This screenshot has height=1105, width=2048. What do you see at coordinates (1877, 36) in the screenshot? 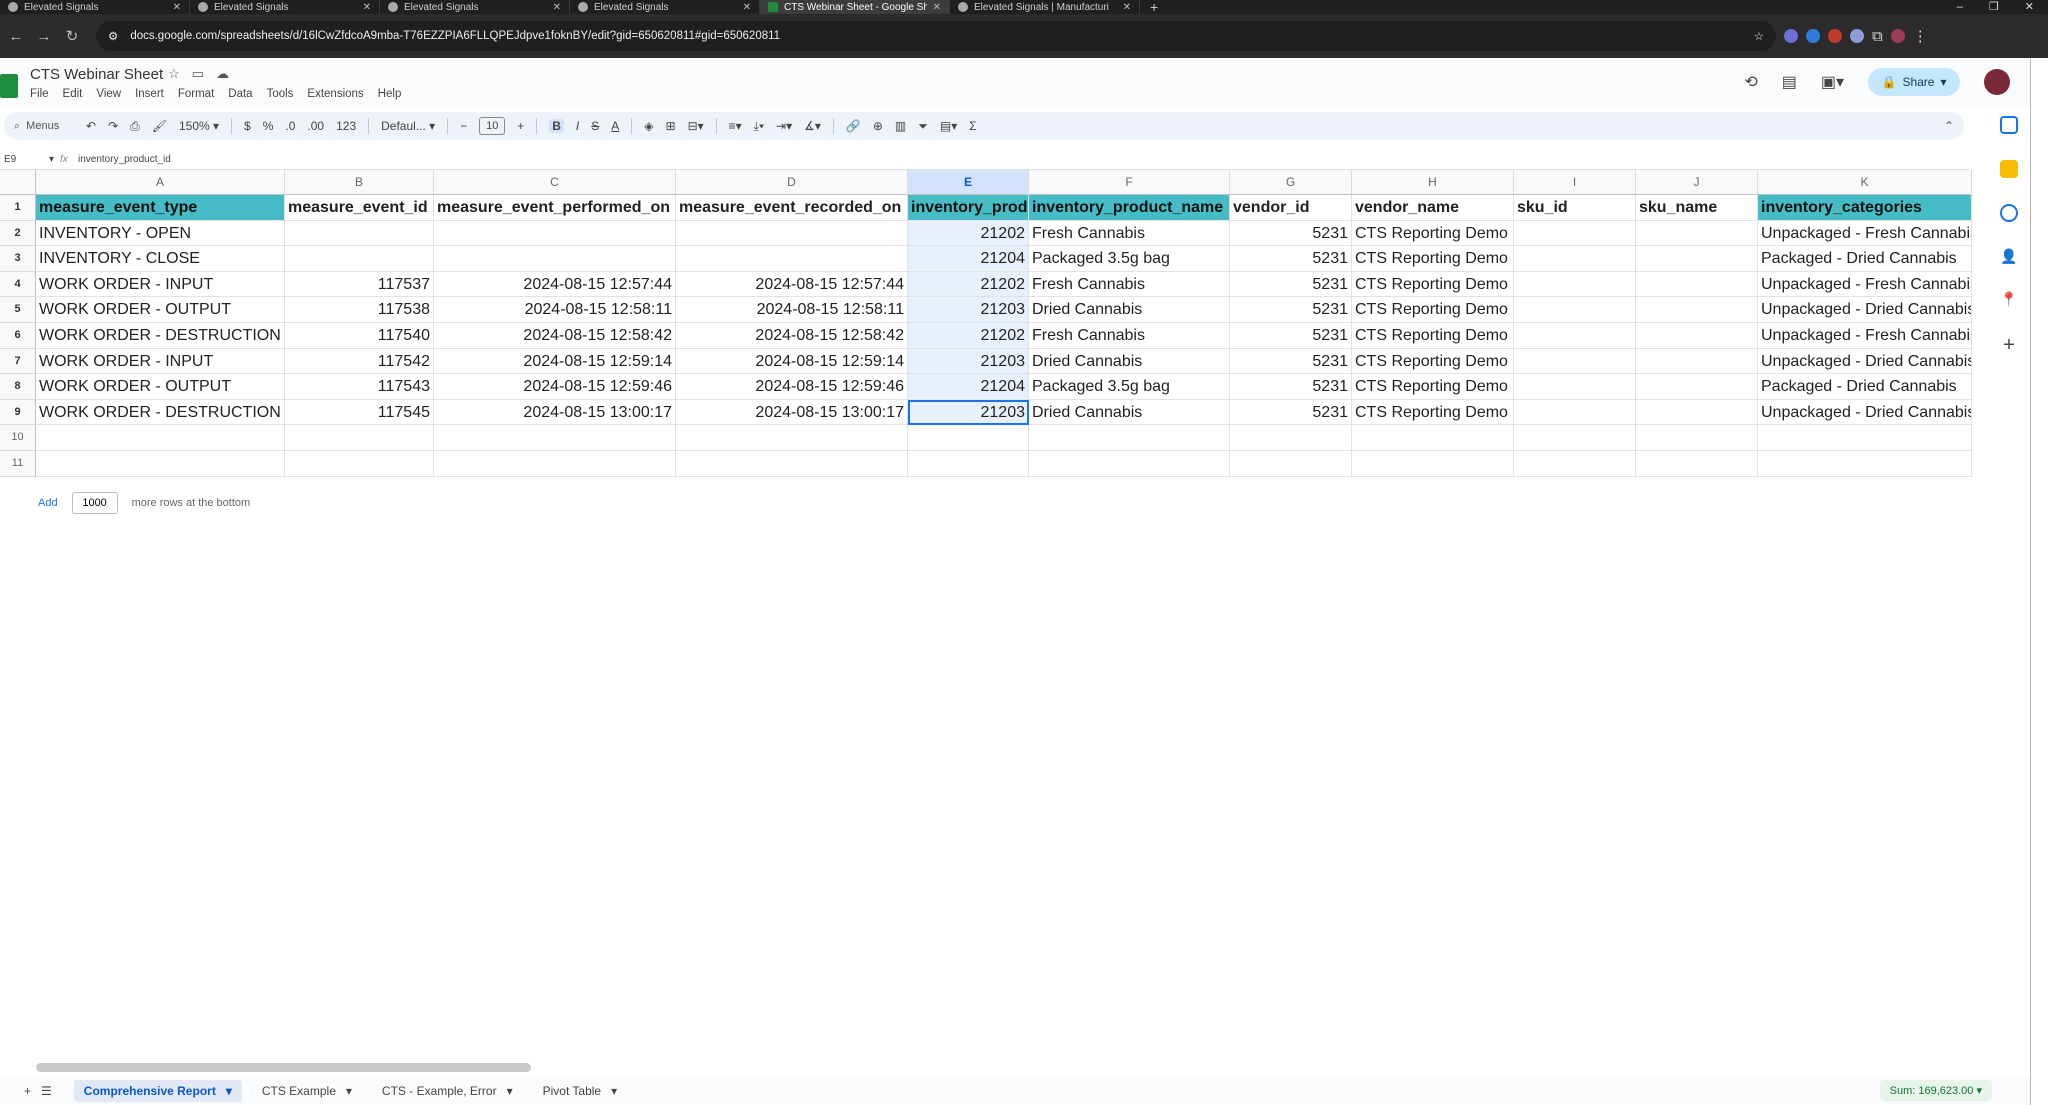
I see `puzzle-icon: ⧉` at bounding box center [1877, 36].